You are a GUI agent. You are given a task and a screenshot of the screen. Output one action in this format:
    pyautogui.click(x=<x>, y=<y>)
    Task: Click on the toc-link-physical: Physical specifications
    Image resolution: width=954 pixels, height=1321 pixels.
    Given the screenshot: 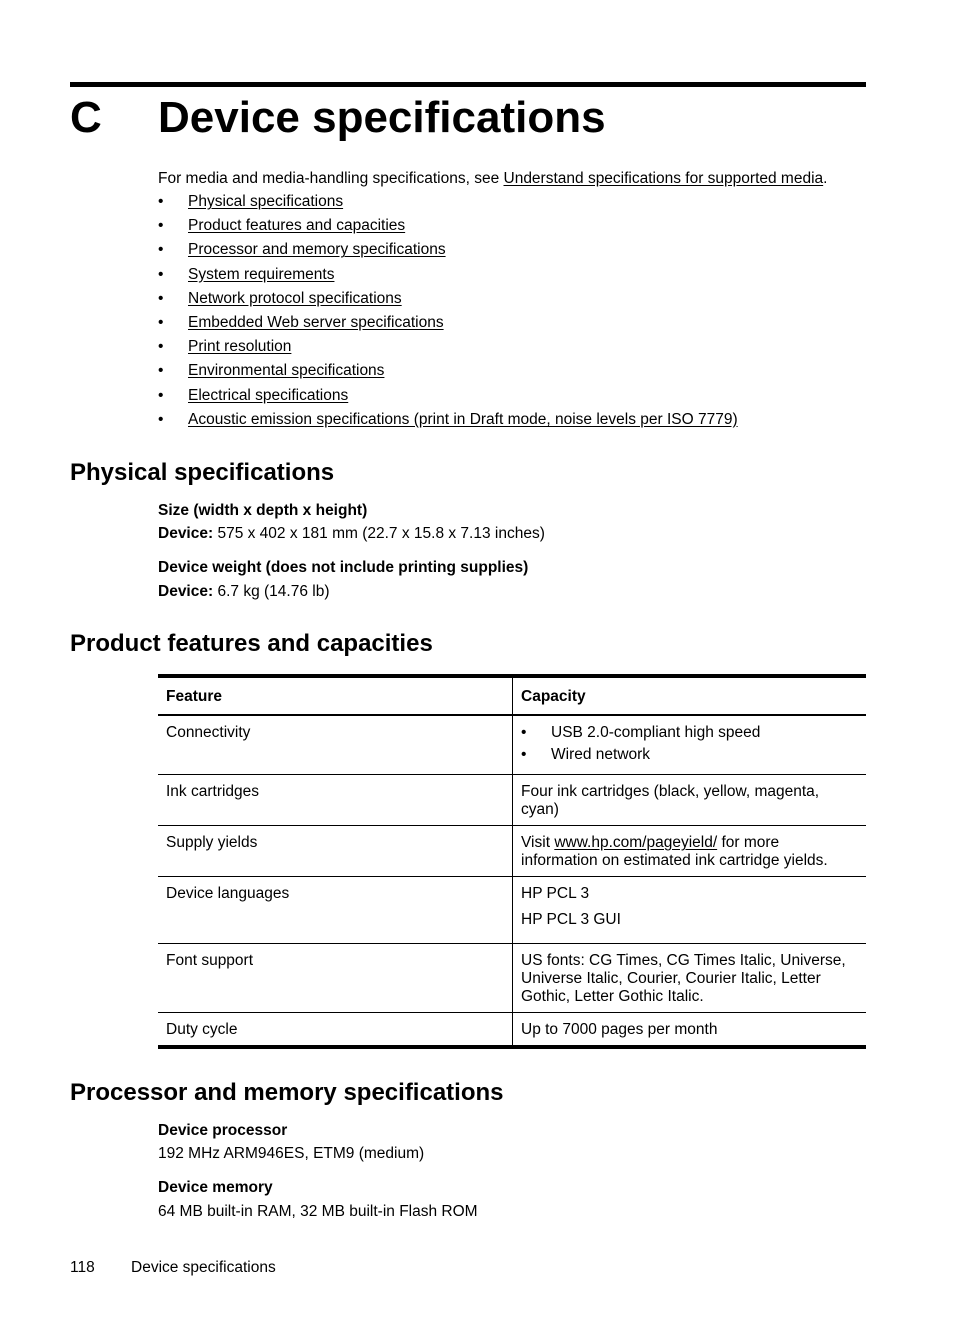 What is the action you would take?
    pyautogui.click(x=265, y=201)
    